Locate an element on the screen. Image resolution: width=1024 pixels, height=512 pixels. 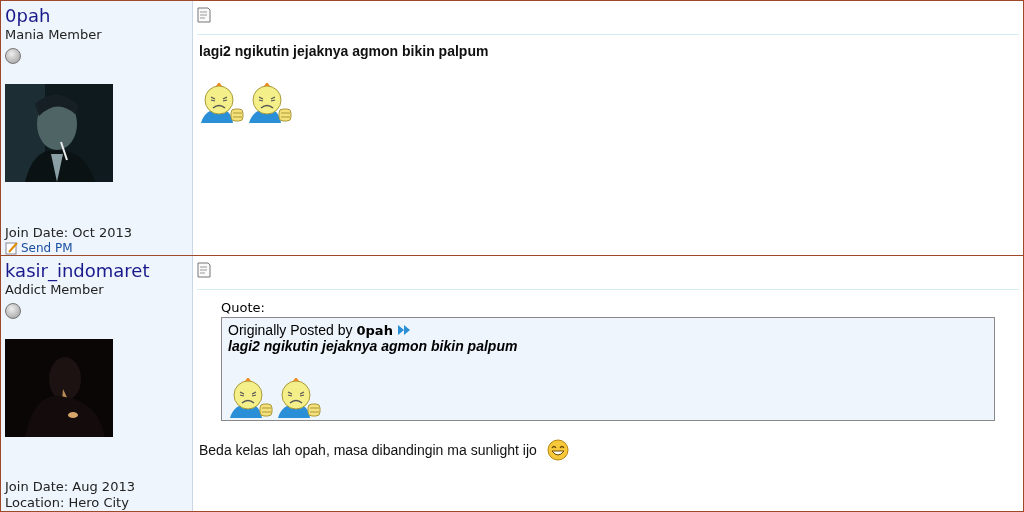
user-detail: Location: Hero City is located at coordinates (67, 503).